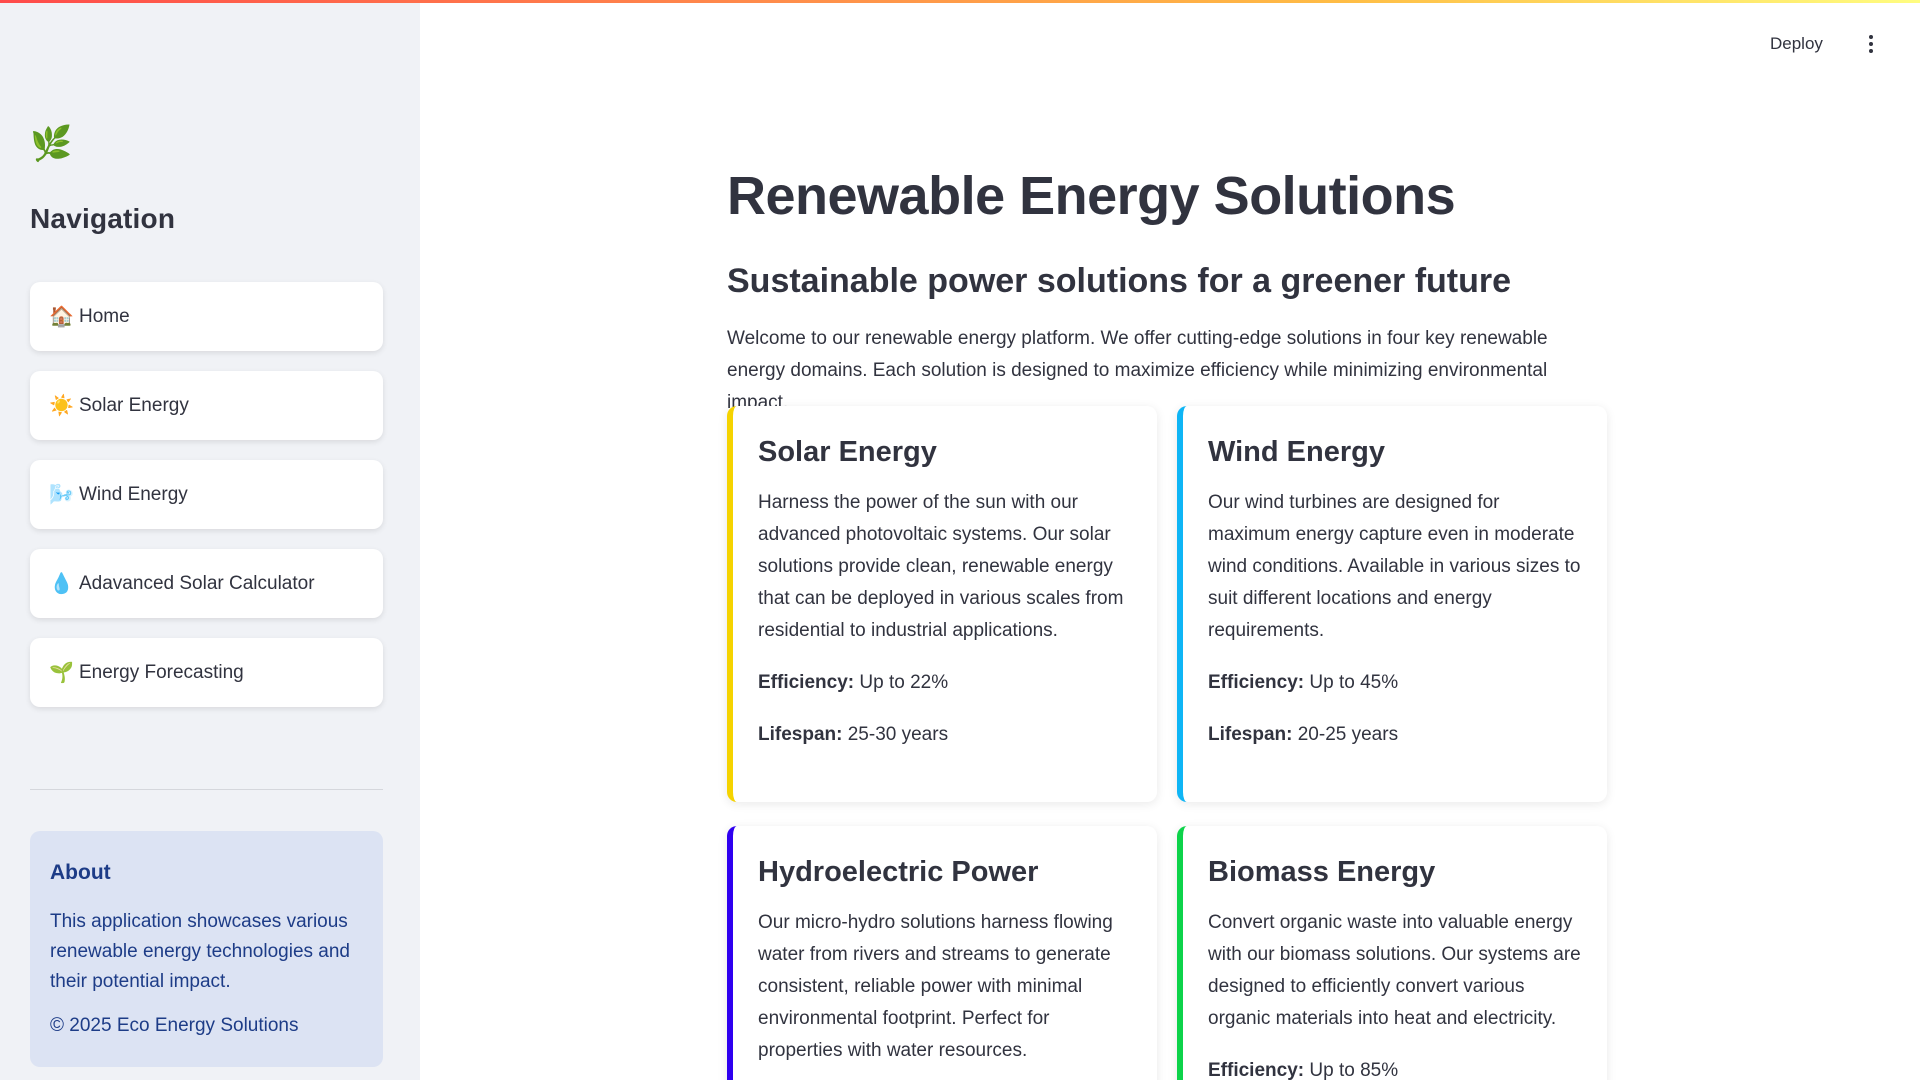 Image resolution: width=1920 pixels, height=1080 pixels. What do you see at coordinates (104, 316) in the screenshot?
I see `sidebar-item-label: Home` at bounding box center [104, 316].